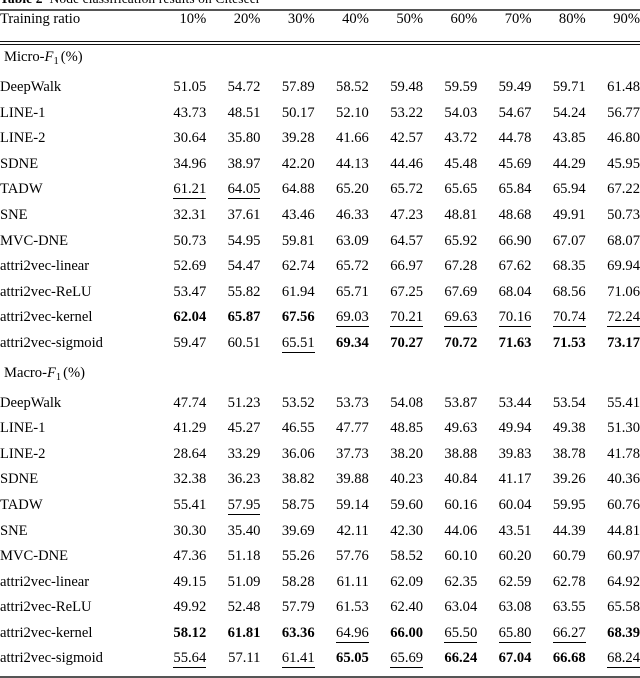  I want to click on cell: 43.72, so click(450, 143).